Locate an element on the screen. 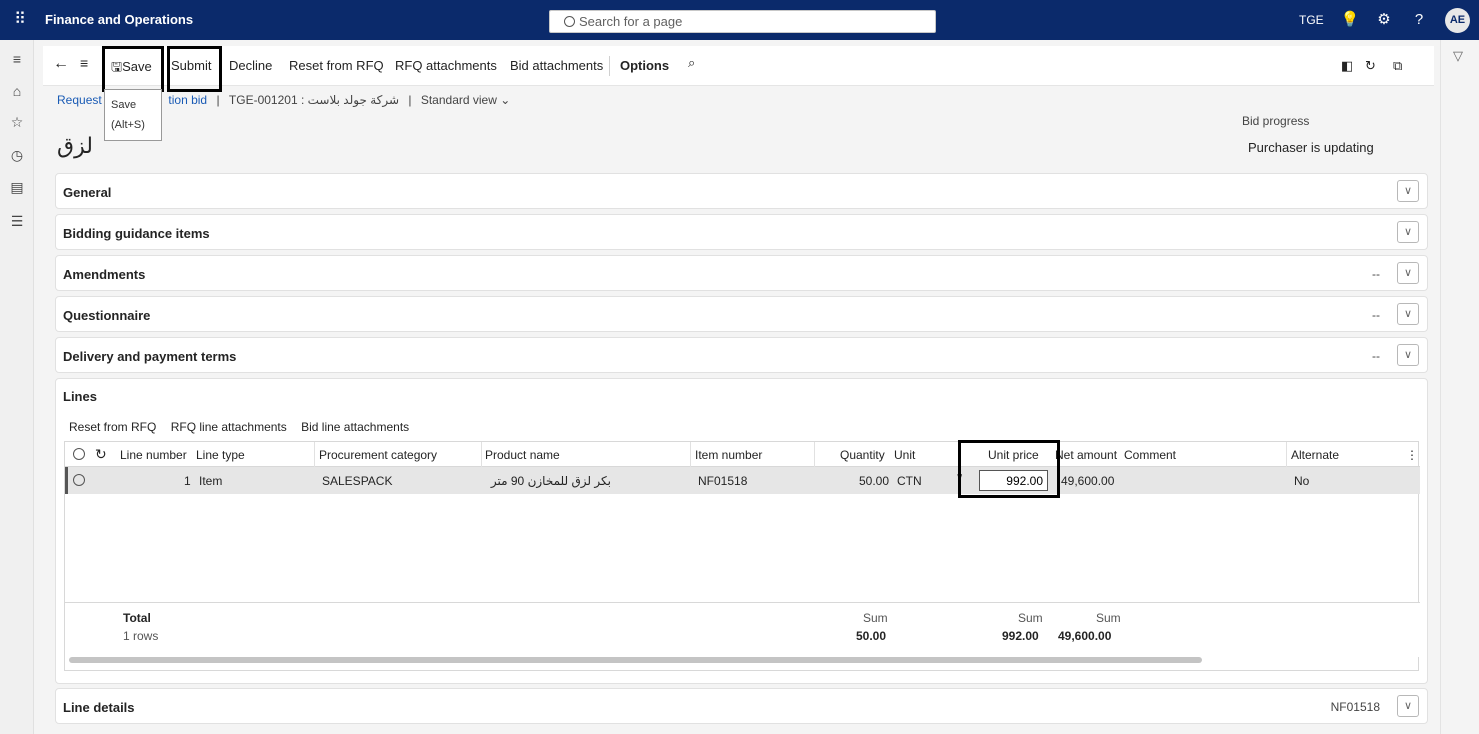  net-amount-sum: 49,600.00 is located at coordinates (1085, 636).